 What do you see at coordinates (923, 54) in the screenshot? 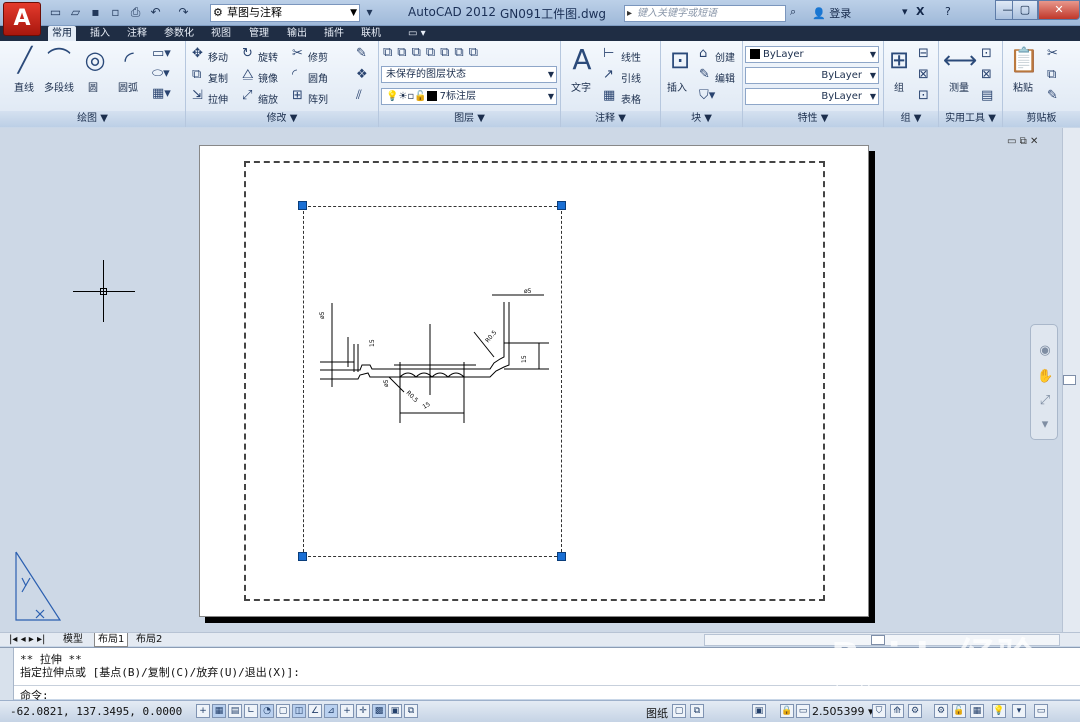
I see `ungroup-icon: ⊟` at bounding box center [923, 54].